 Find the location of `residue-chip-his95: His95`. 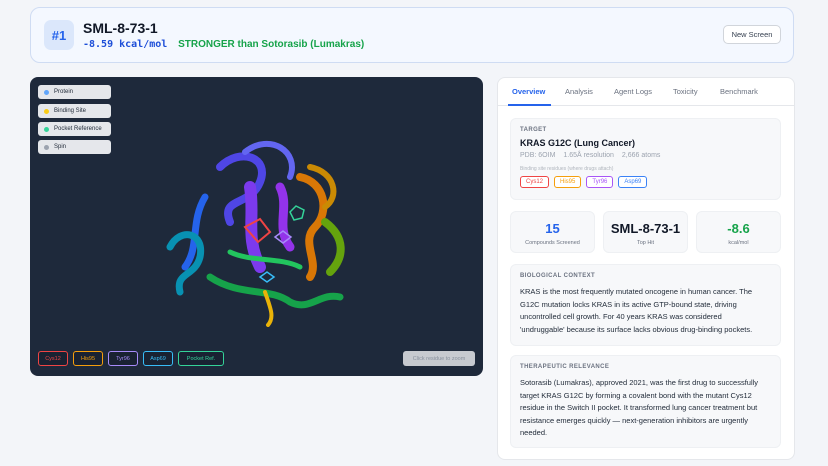

residue-chip-his95: His95 is located at coordinates (88, 358).